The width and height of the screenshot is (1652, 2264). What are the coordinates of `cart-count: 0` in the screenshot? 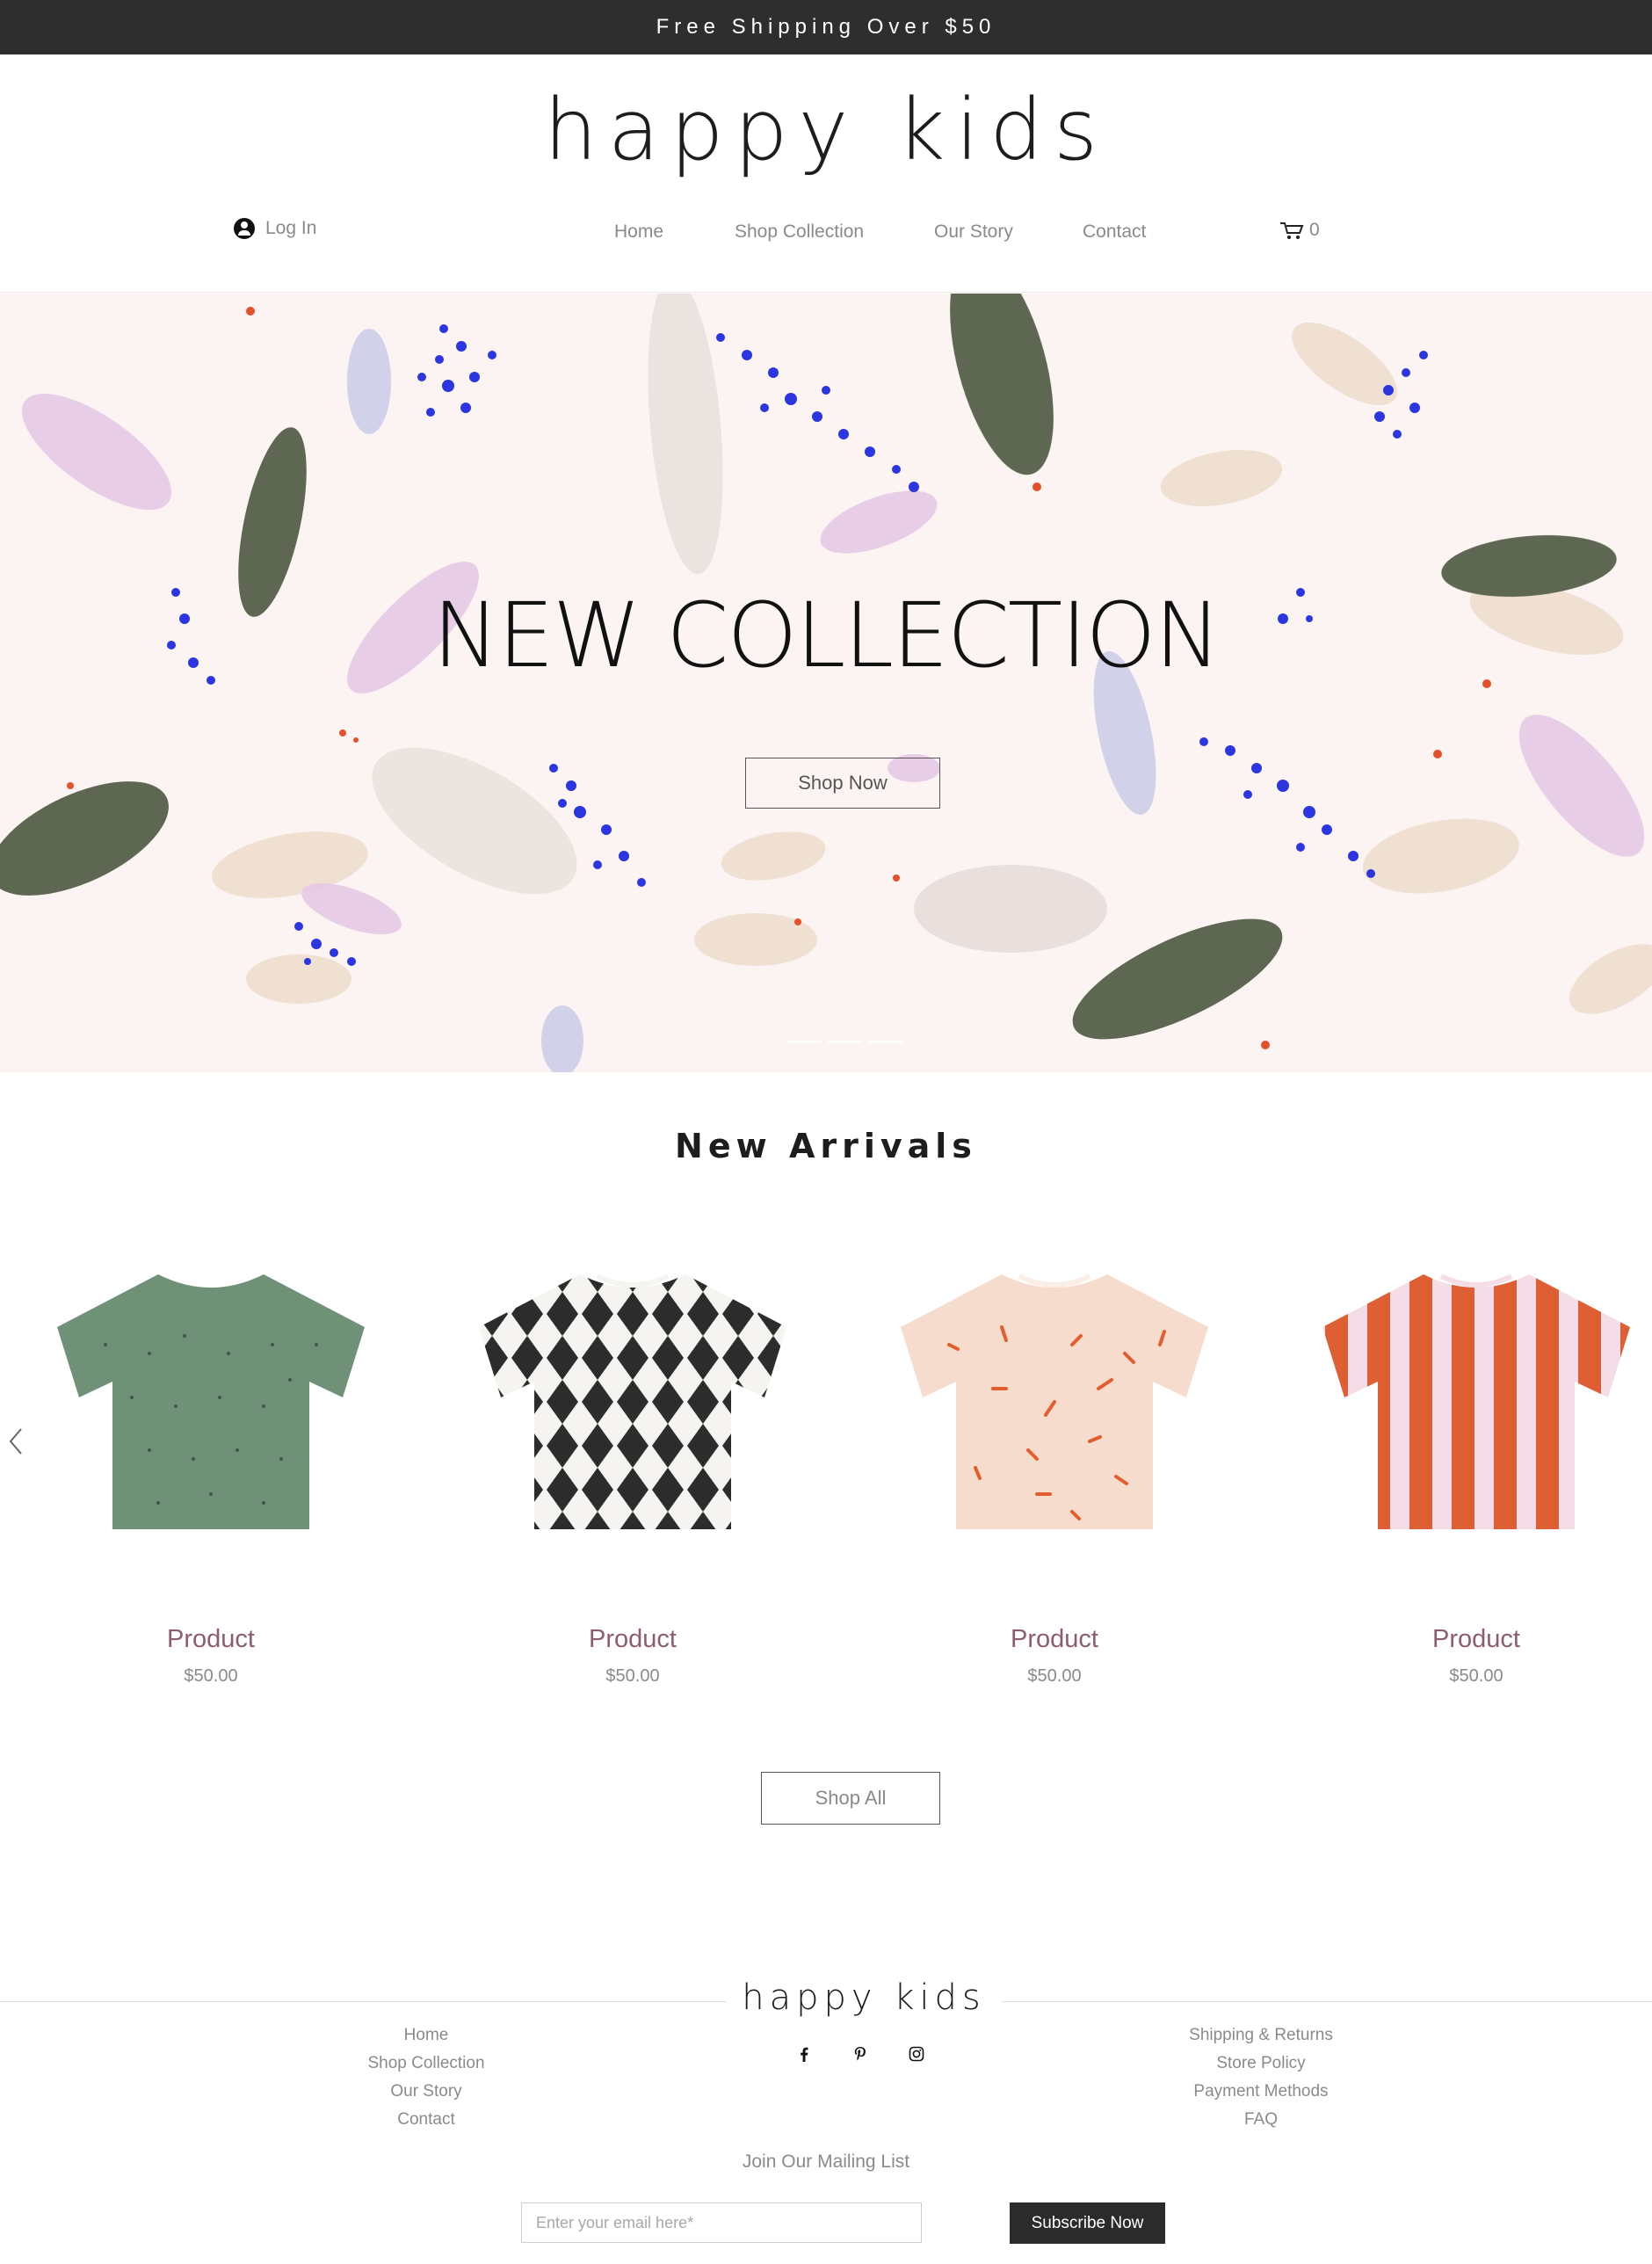 It's located at (1314, 230).